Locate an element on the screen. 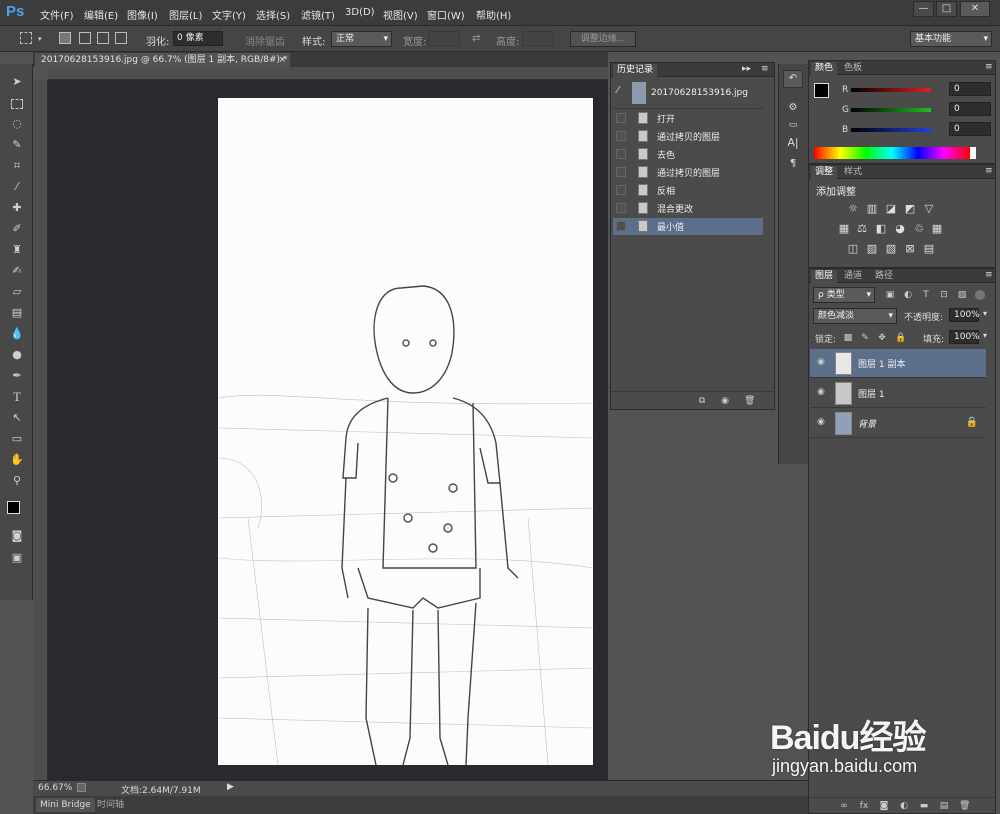 This screenshot has height=814, width=1000. properties-icon: ▭ is located at coordinates (793, 127).